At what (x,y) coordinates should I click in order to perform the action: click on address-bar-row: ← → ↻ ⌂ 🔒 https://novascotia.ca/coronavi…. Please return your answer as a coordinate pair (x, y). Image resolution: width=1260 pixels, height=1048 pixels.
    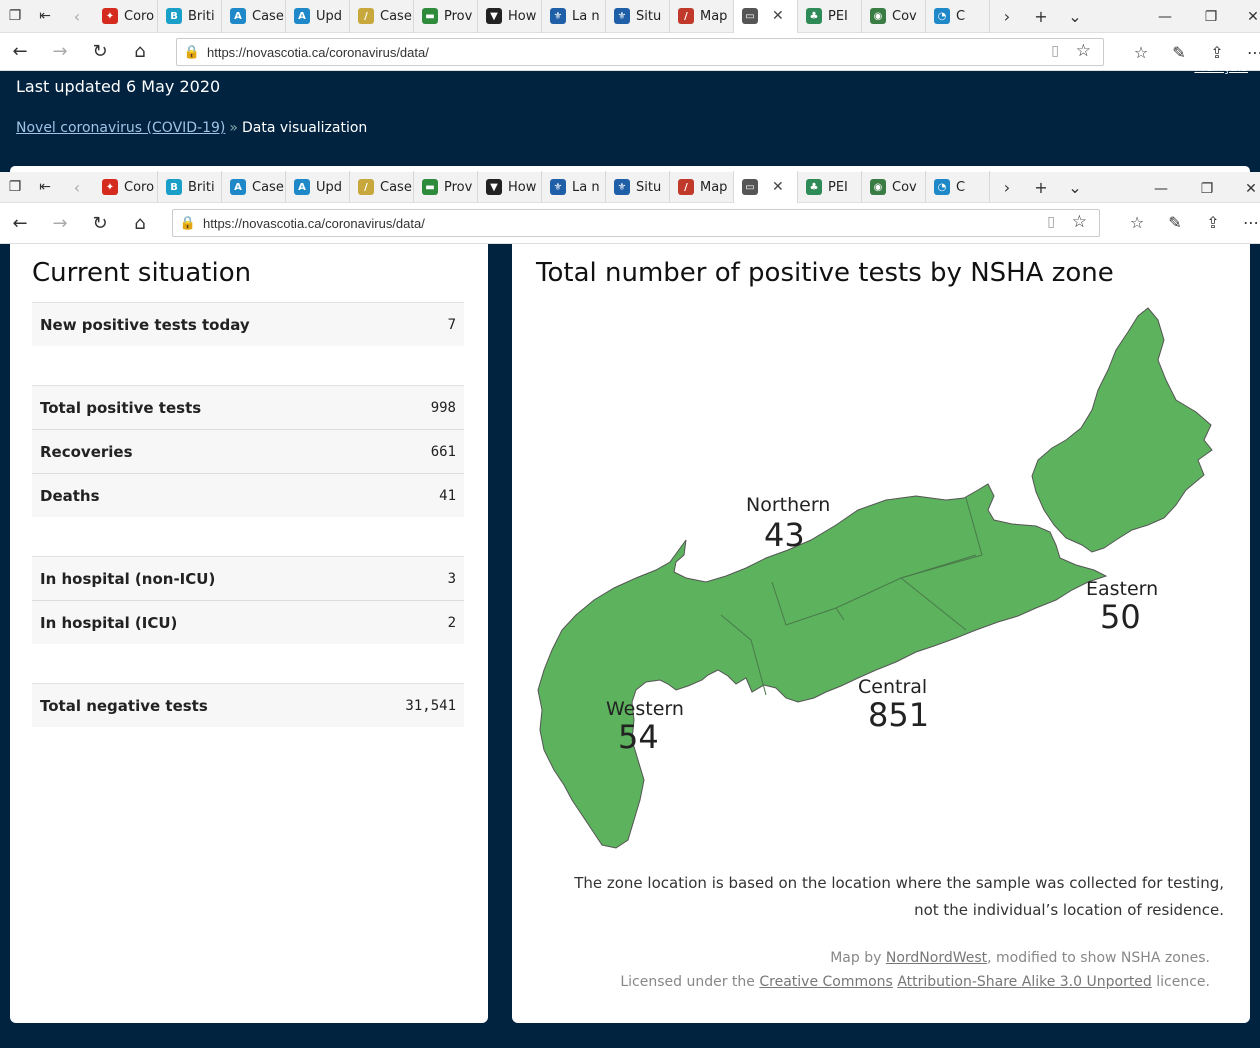
    Looking at the image, I should click on (630, 52).